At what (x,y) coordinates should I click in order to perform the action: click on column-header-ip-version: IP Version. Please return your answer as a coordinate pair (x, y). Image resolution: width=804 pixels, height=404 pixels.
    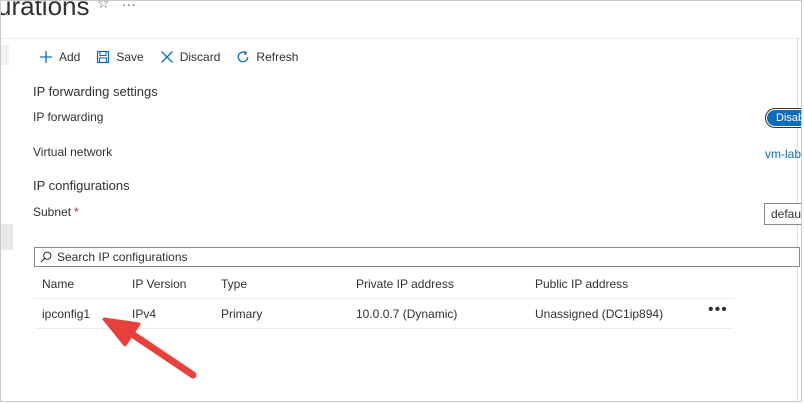
    Looking at the image, I should click on (159, 283).